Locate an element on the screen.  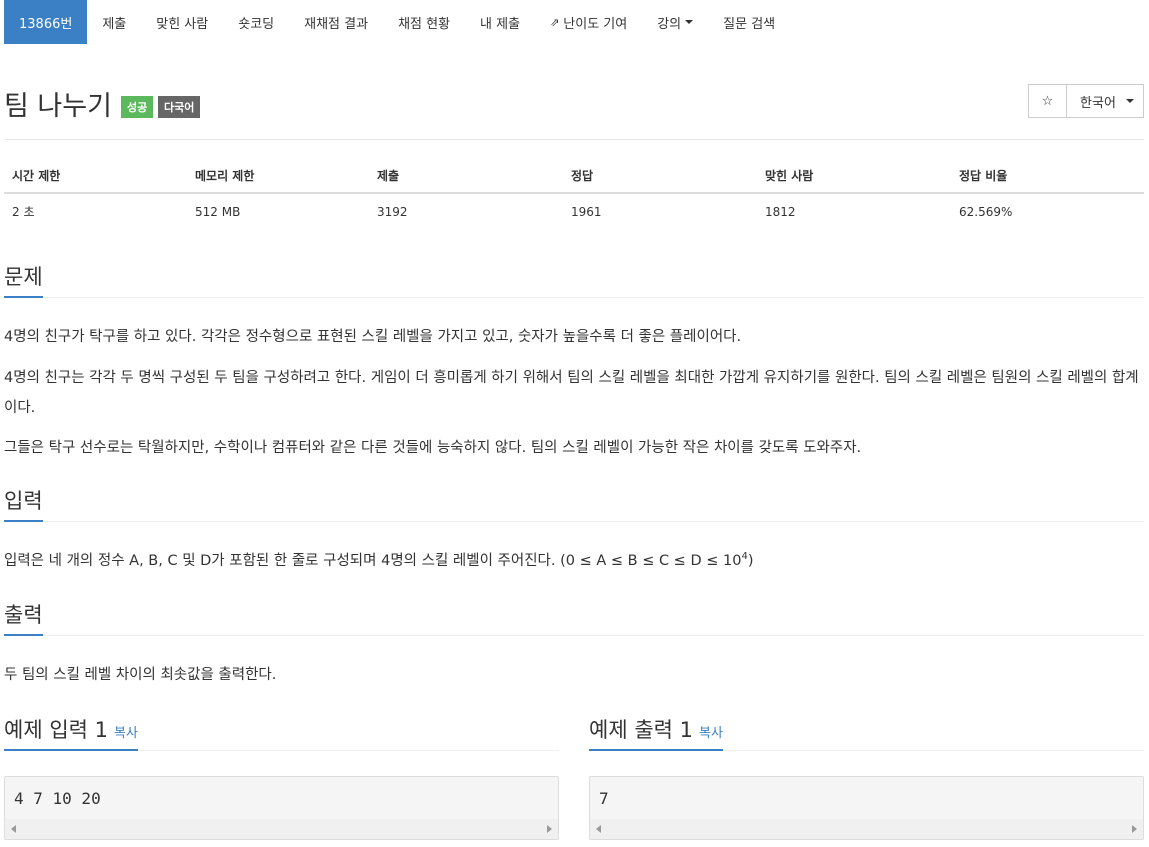
input-headline: 입력 is located at coordinates (574, 504).